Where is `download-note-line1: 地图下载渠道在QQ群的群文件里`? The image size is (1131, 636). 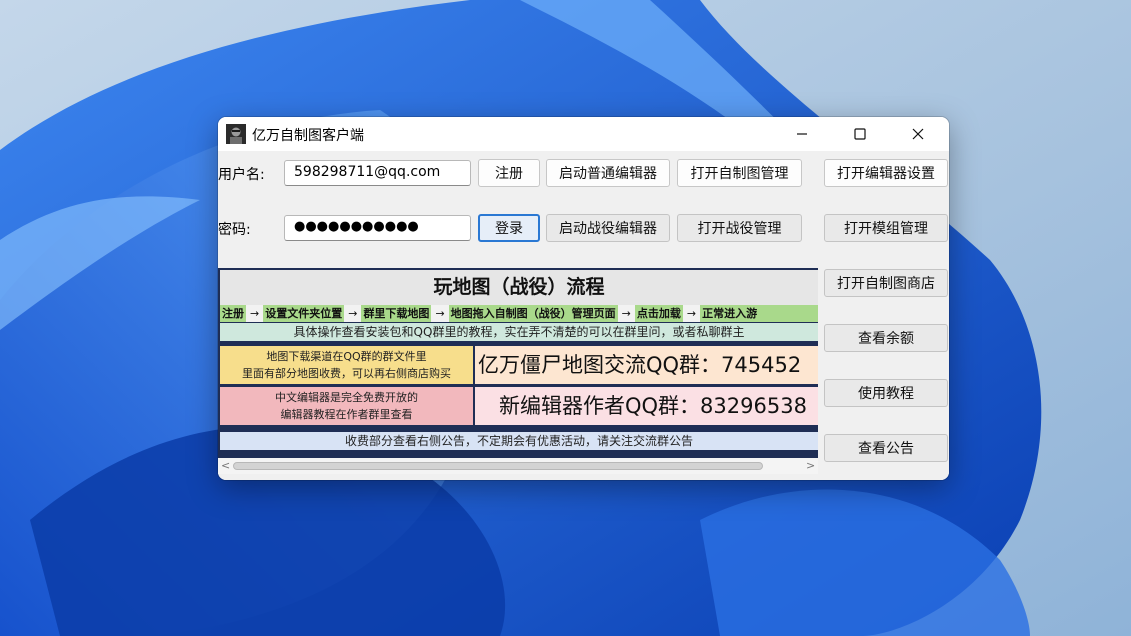 download-note-line1: 地图下载渠道在QQ群的群文件里 is located at coordinates (346, 356).